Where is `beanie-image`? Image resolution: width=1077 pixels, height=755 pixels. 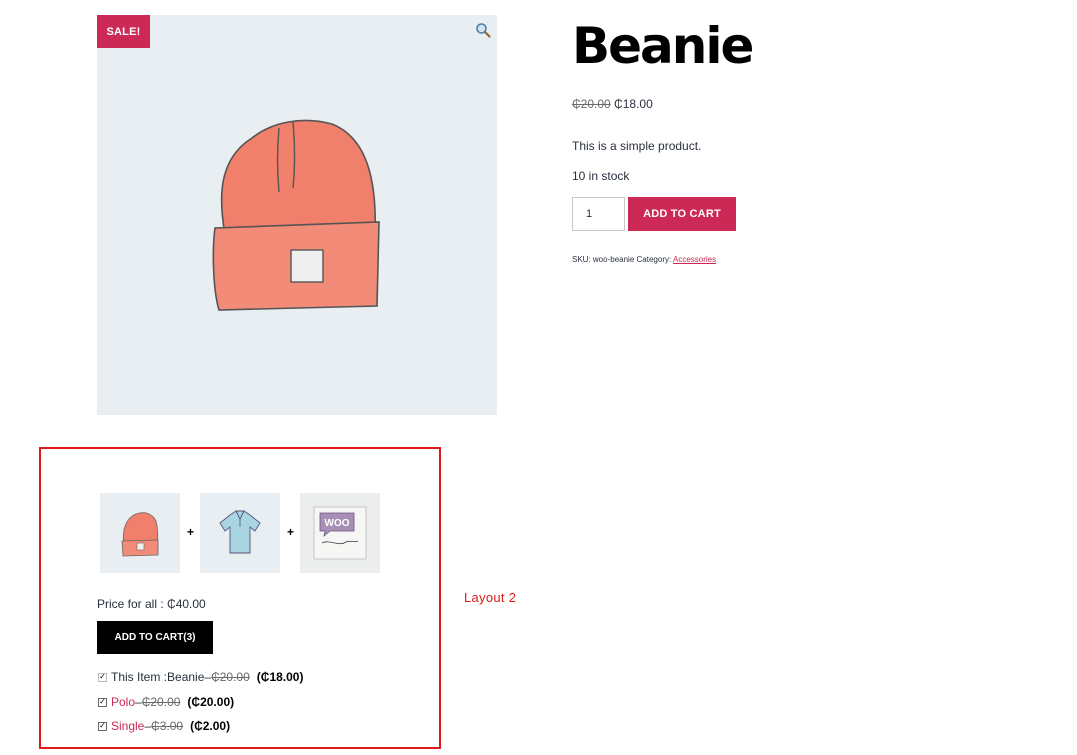
beanie-image is located at coordinates (296, 215).